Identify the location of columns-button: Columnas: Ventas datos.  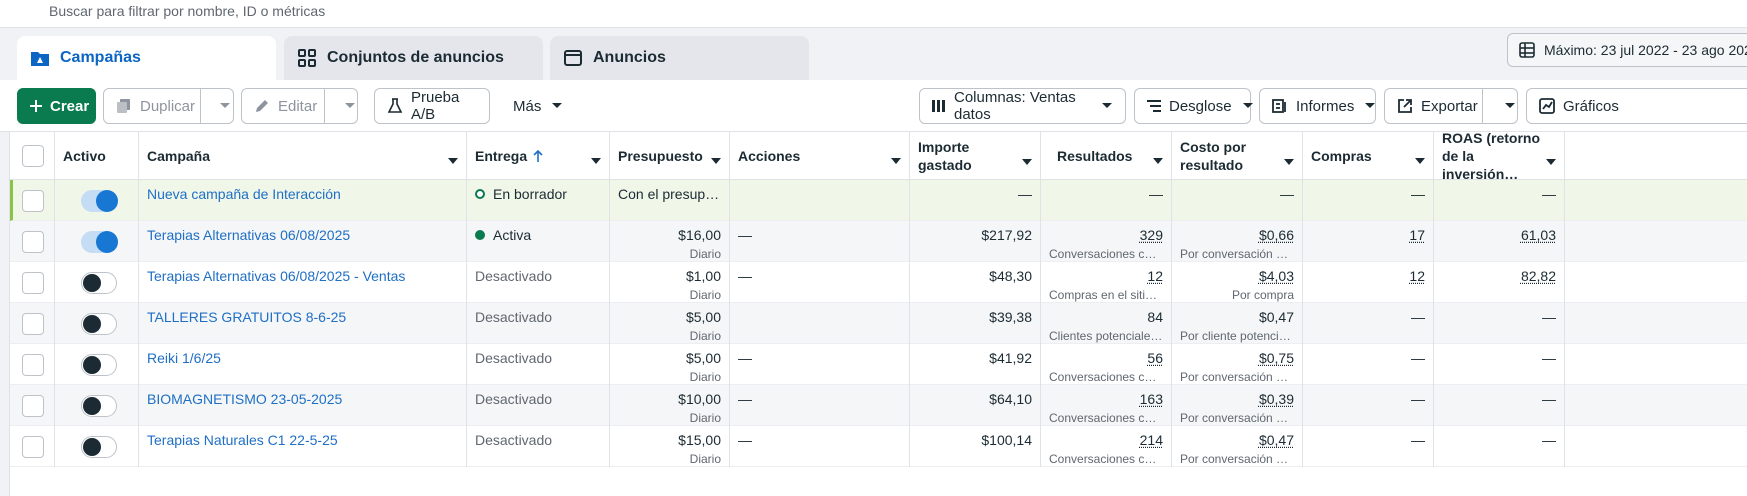
(1022, 106).